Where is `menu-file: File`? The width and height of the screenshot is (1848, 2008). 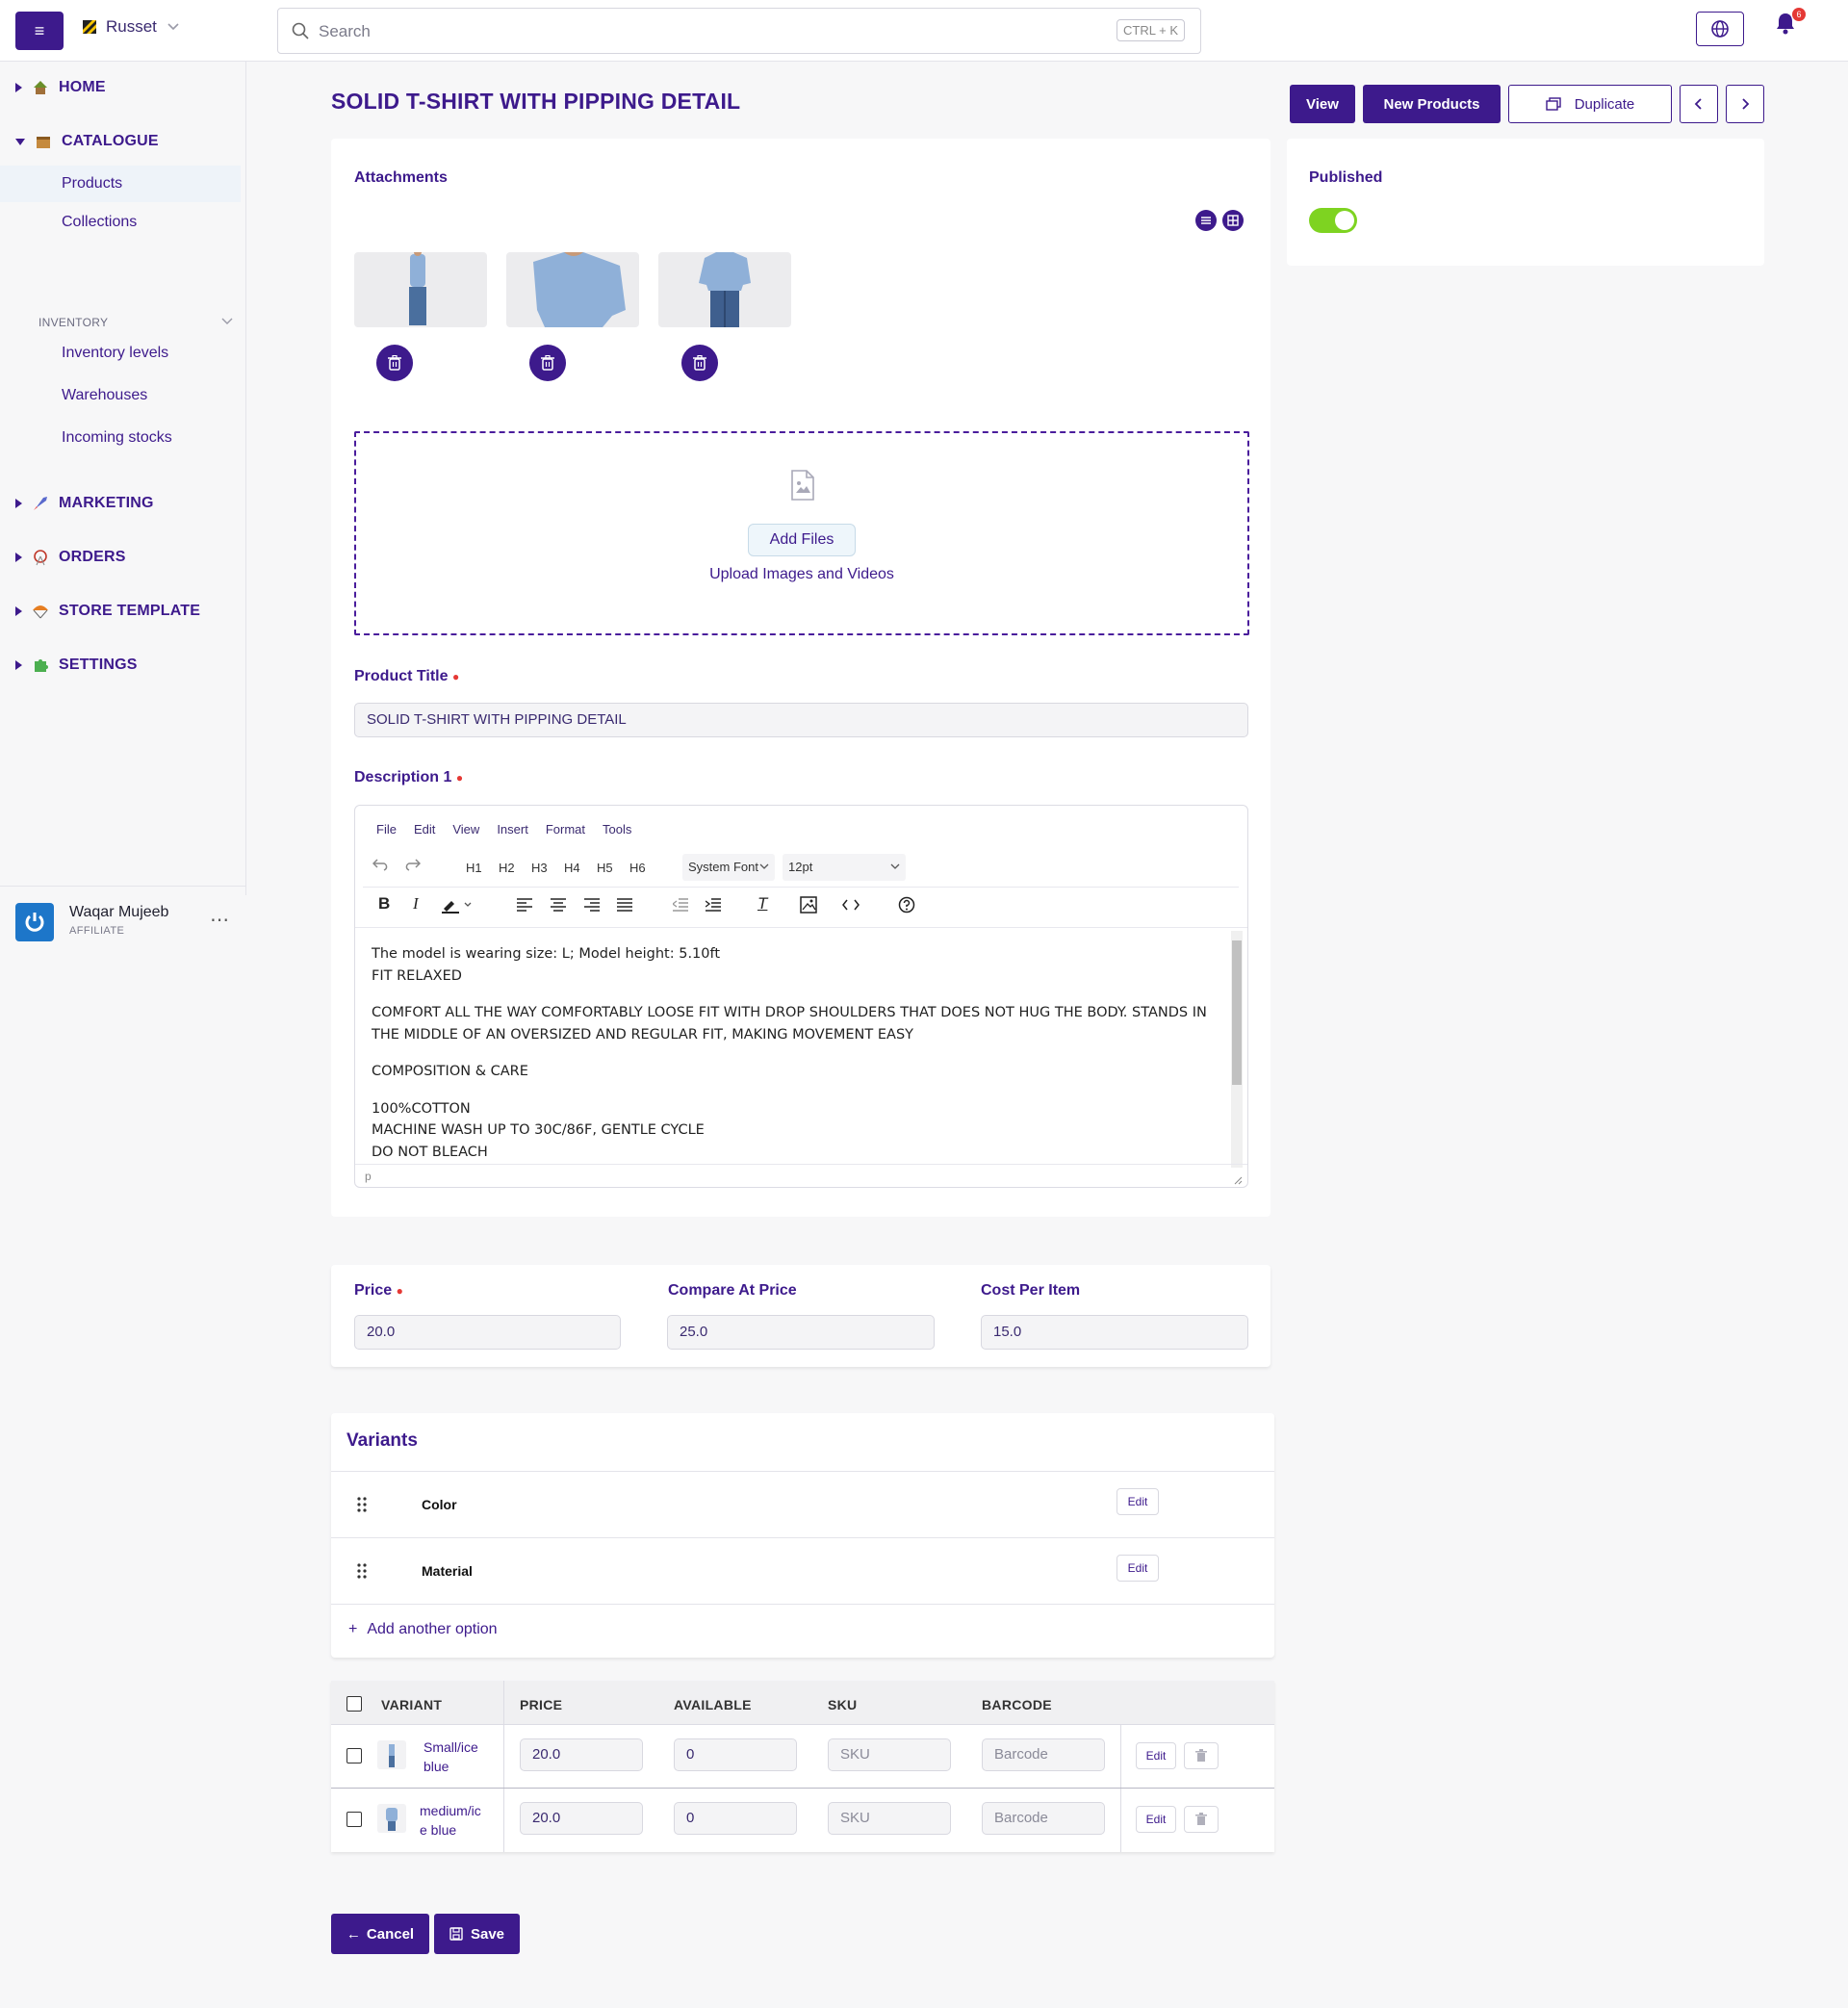
menu-file: File is located at coordinates (386, 829).